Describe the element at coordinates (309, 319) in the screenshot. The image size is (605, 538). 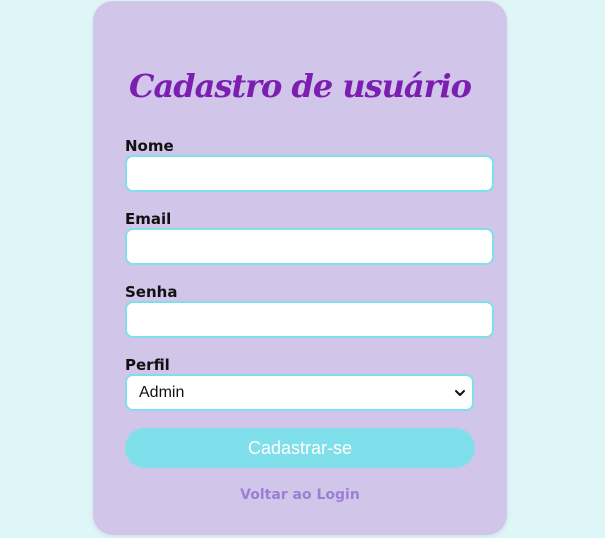
I see `password-input` at that location.